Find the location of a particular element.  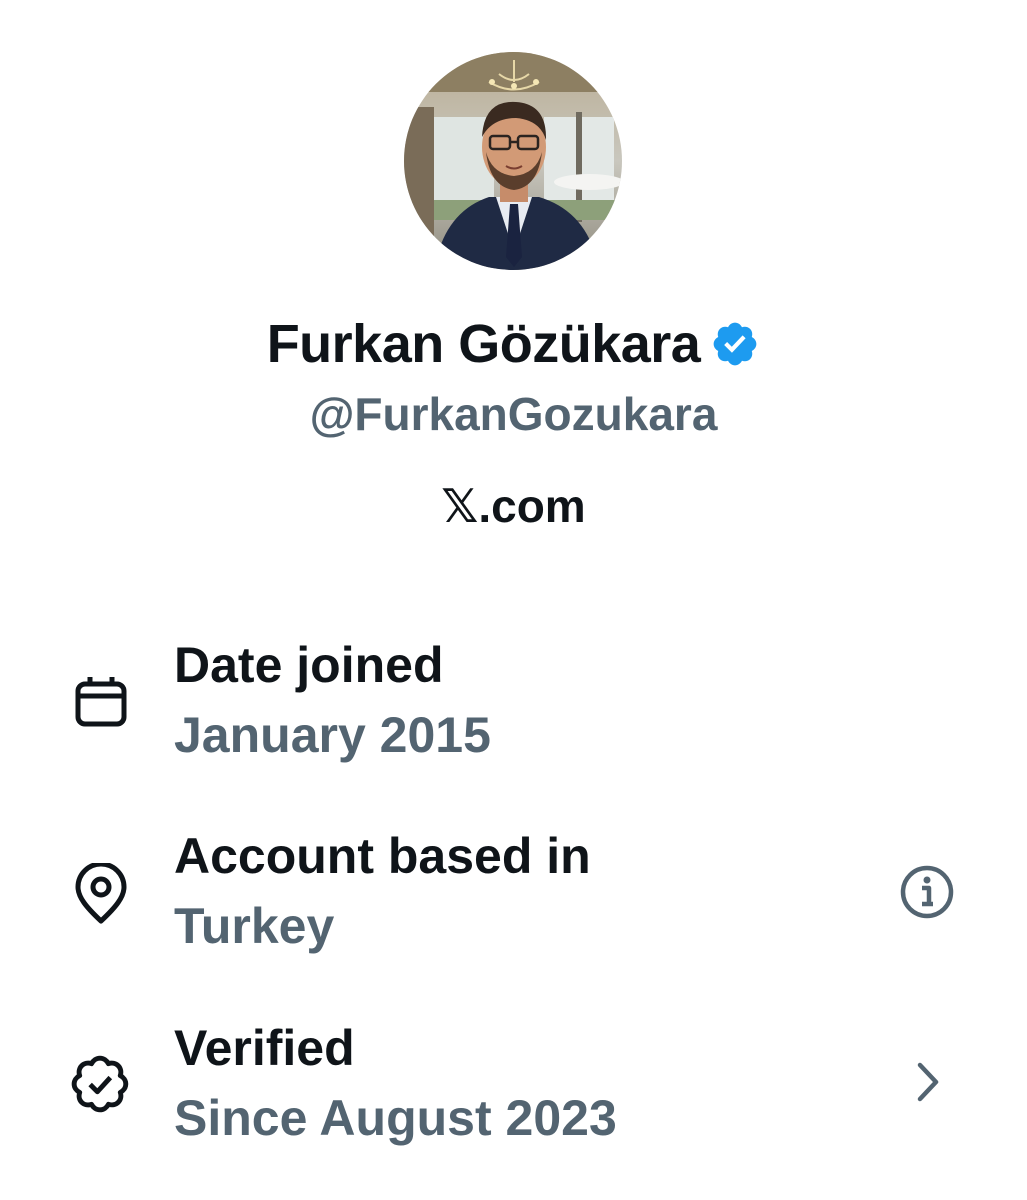

avatar-photo is located at coordinates (513, 161).